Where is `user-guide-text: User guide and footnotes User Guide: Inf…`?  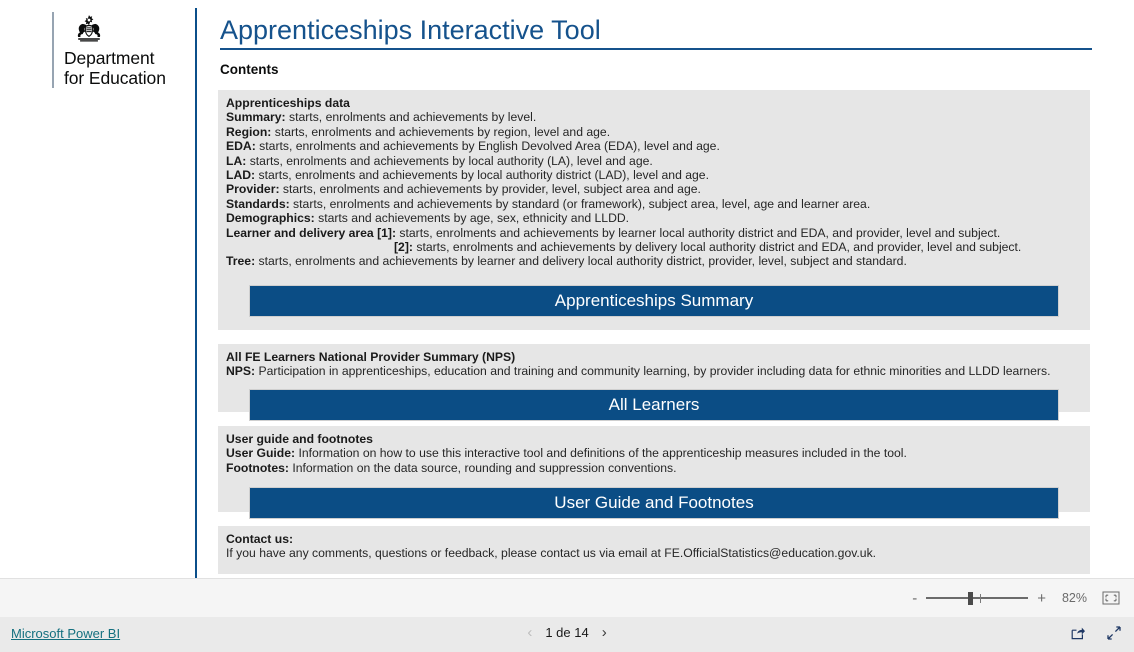
user-guide-text: User guide and footnotes User Guide: Inf… is located at coordinates (654, 450).